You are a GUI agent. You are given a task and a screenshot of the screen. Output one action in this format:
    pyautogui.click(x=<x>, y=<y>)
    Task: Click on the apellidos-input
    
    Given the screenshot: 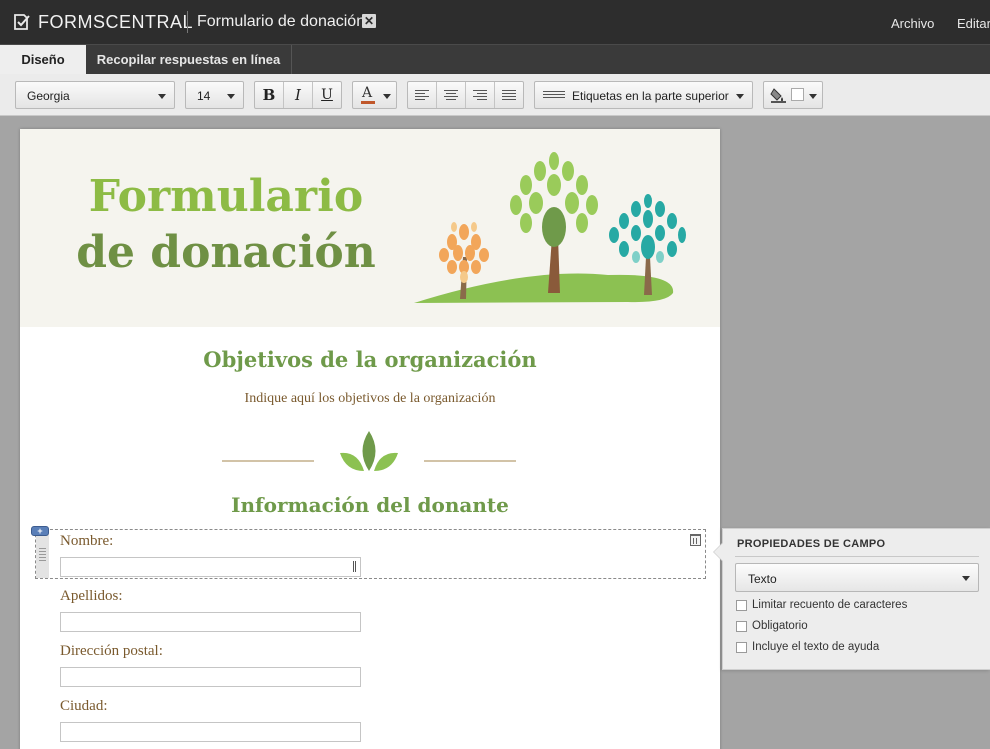 What is the action you would take?
    pyautogui.click(x=210, y=622)
    